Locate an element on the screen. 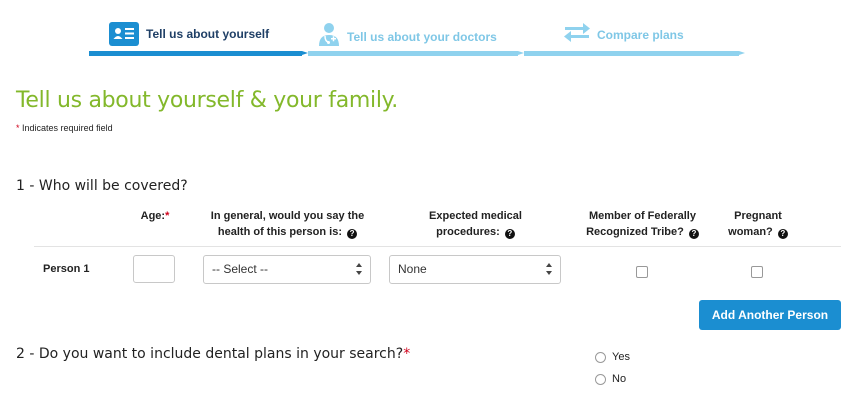 Image resolution: width=850 pixels, height=405 pixels. page-title: Tell us about yourself & your family. is located at coordinates (207, 100).